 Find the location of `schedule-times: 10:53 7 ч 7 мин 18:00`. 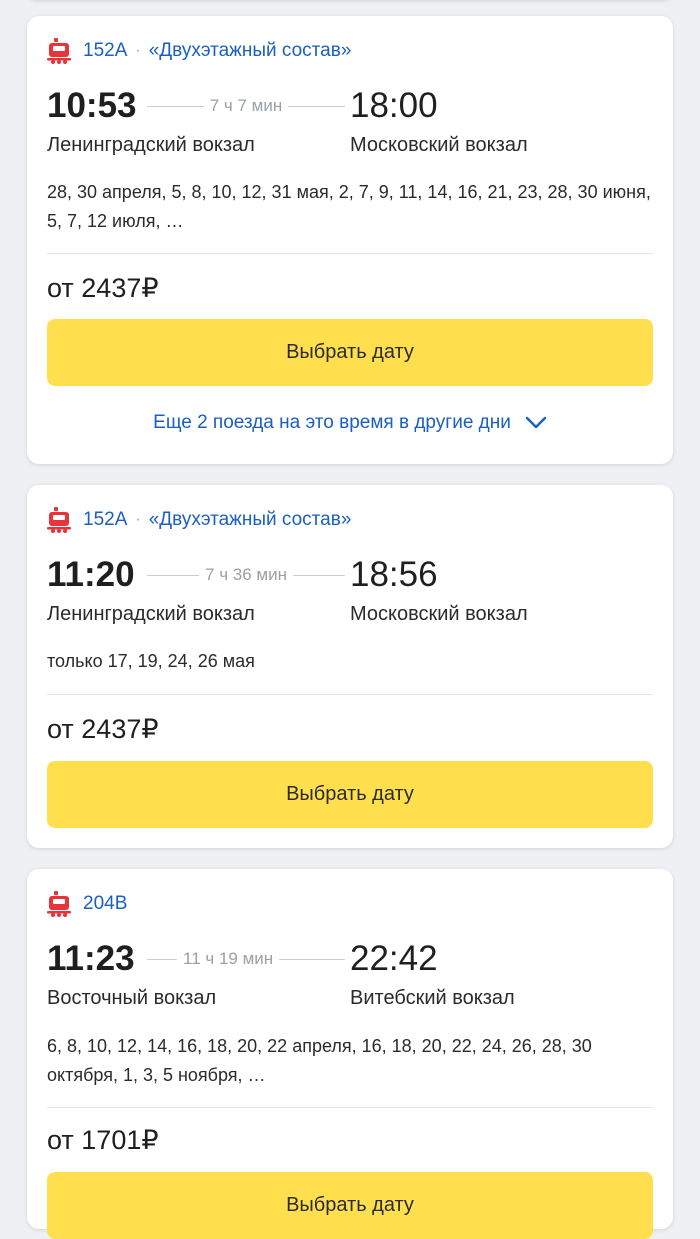

schedule-times: 10:53 7 ч 7 мин 18:00 is located at coordinates (350, 106).